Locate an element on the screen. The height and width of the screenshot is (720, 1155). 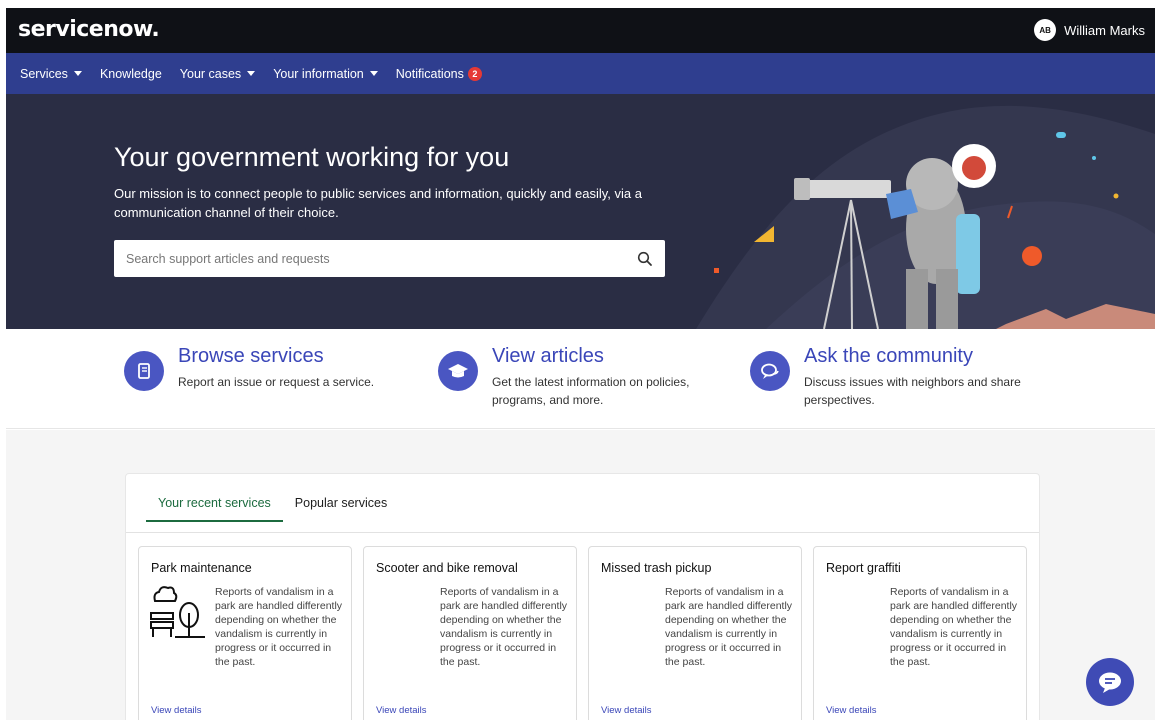
tab-divider is located at coordinates (582, 532).